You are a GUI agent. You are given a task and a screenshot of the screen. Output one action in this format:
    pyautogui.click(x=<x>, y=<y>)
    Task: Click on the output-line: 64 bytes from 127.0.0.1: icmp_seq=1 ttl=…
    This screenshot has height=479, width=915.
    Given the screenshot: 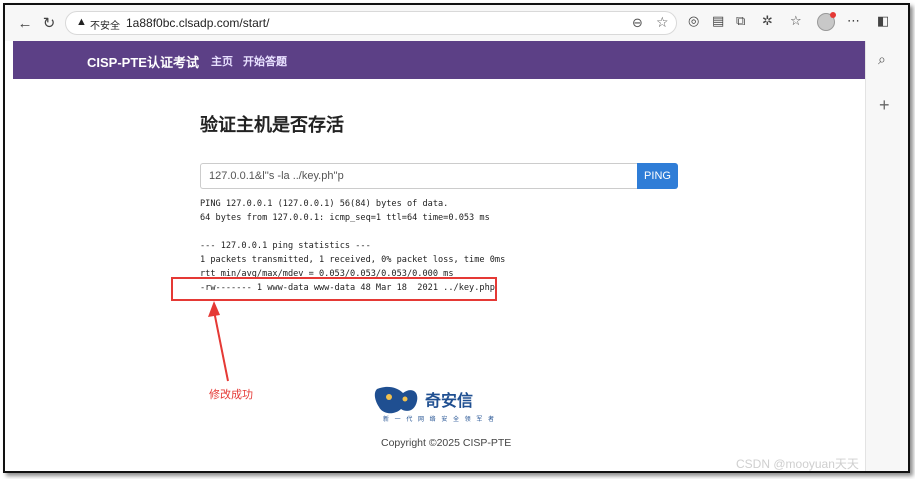 What is the action you would take?
    pyautogui.click(x=345, y=218)
    